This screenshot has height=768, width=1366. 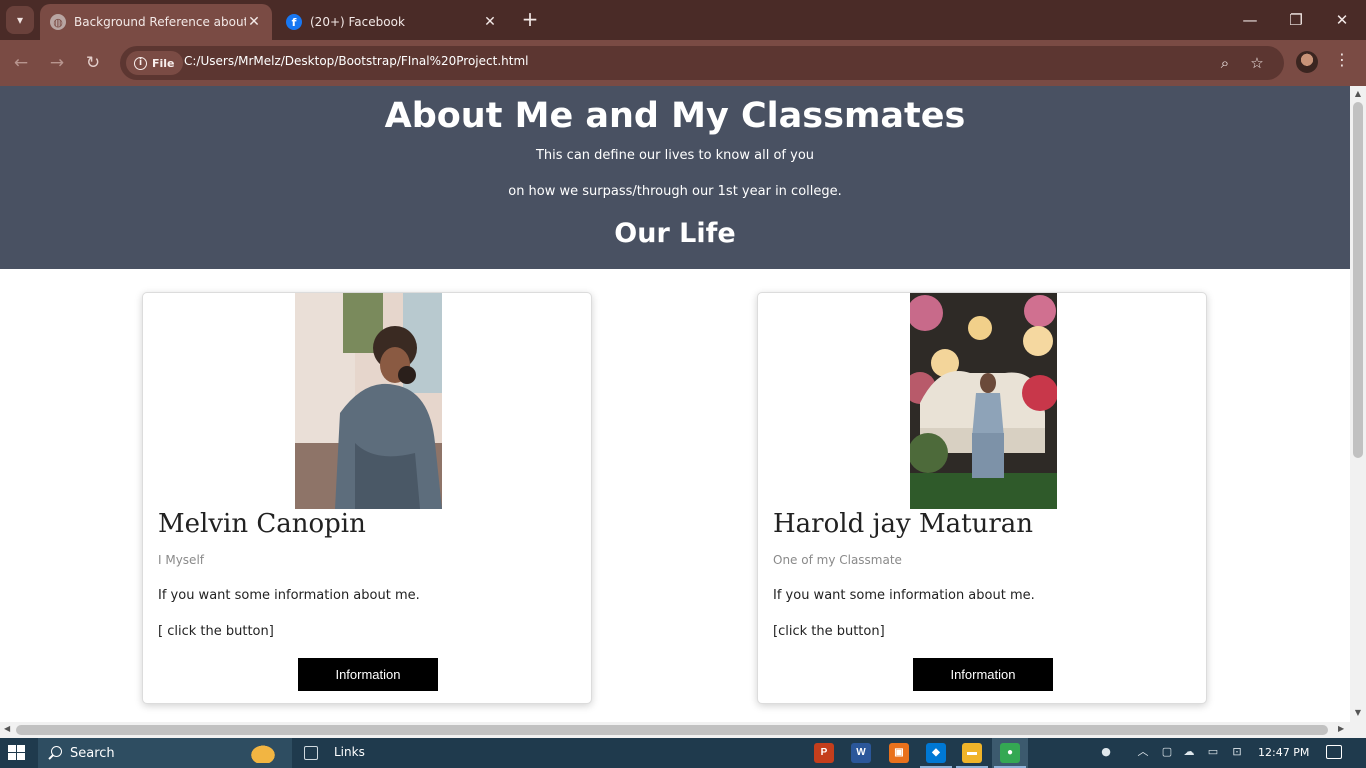 I want to click on card-name: Melvin Canopin, so click(x=262, y=524).